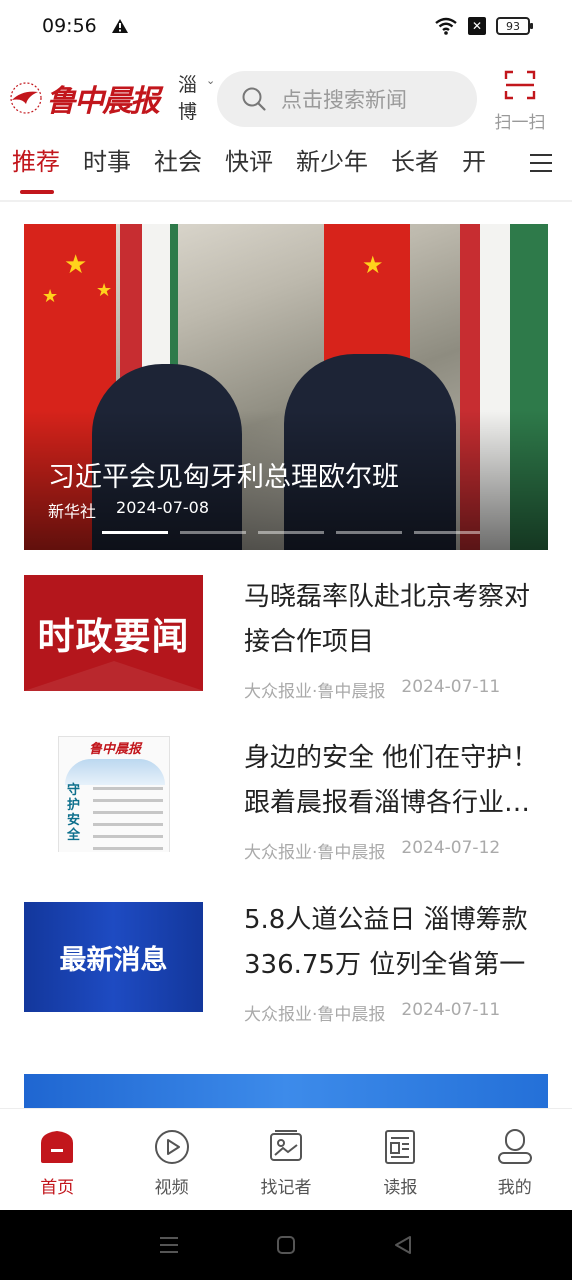 This screenshot has width=572, height=1280. What do you see at coordinates (69, 26) in the screenshot?
I see `status-time: 09:56` at bounding box center [69, 26].